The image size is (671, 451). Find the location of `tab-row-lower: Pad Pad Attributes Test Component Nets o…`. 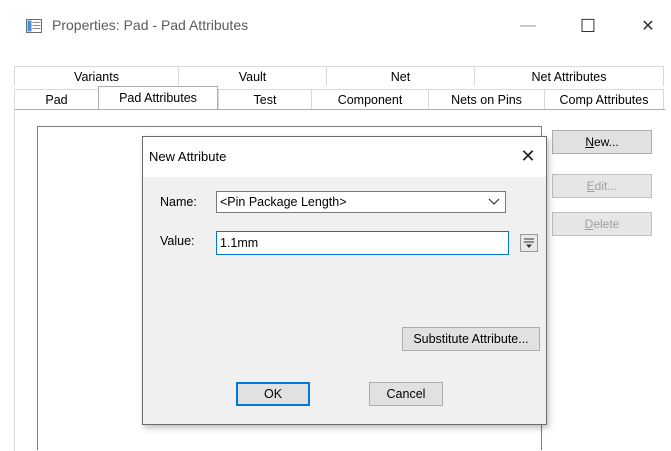

tab-row-lower: Pad Pad Attributes Test Component Nets o… is located at coordinates (339, 97).